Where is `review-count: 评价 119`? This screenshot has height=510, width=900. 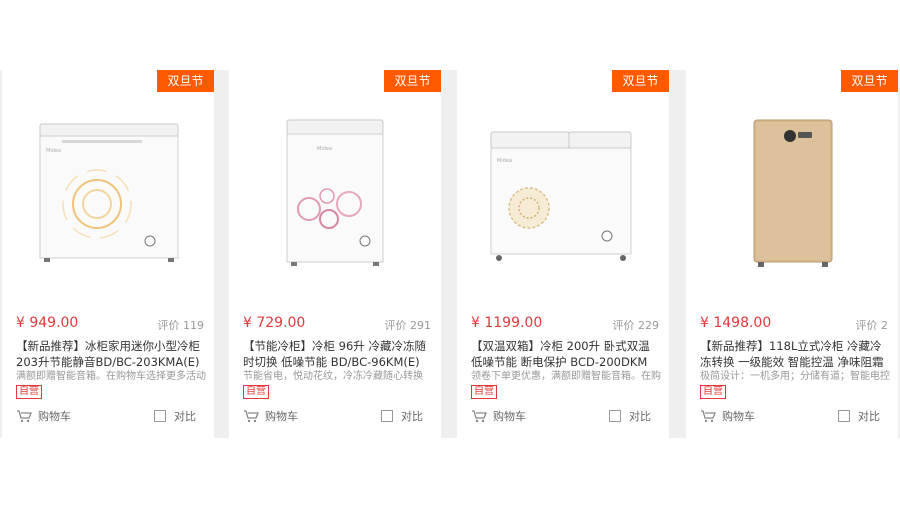 review-count: 评价 119 is located at coordinates (181, 325).